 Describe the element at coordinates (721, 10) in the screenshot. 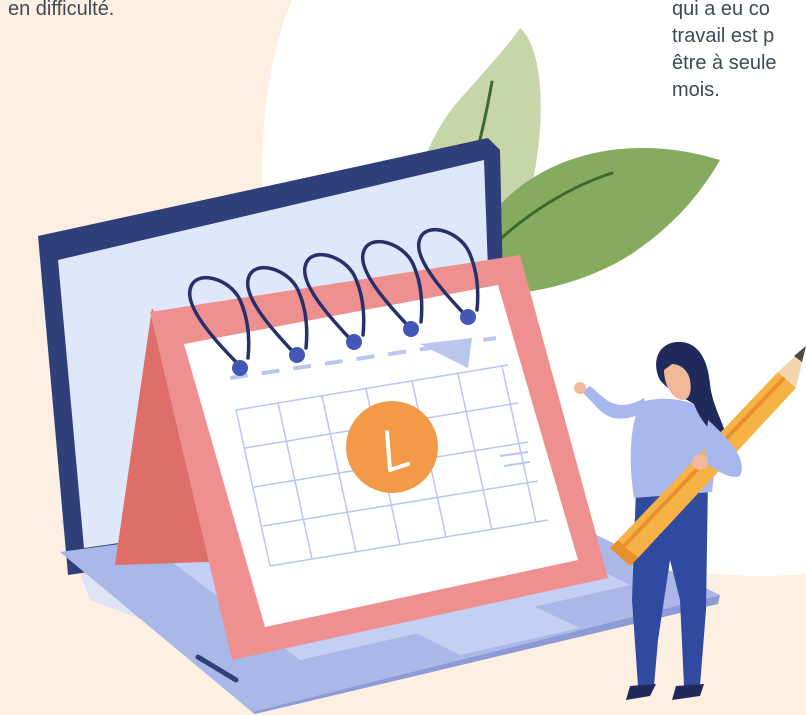

I see `right-text-line-1: qui a eu co` at that location.